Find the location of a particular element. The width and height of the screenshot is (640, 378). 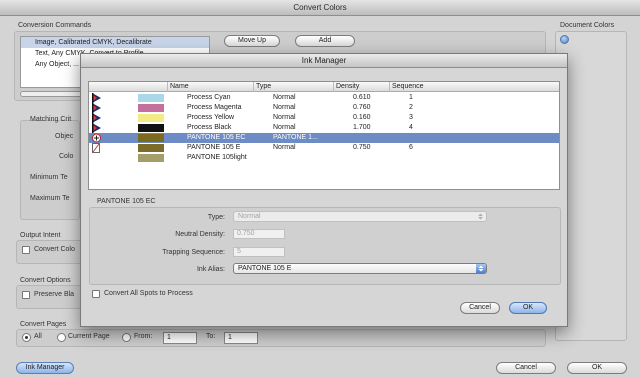

ink-name-cell: Process Cyan is located at coordinates (209, 97).